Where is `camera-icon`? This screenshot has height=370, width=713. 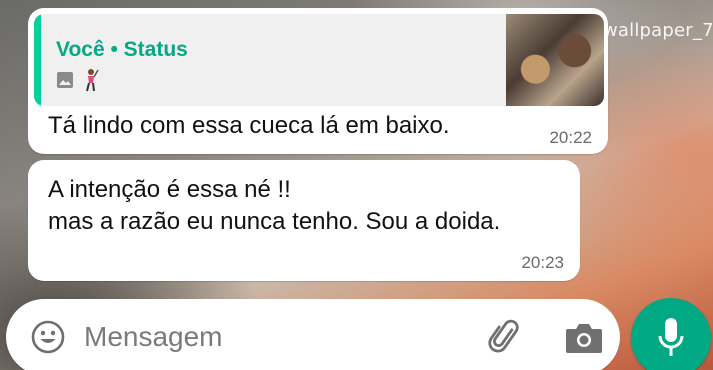
camera-icon is located at coordinates (584, 337).